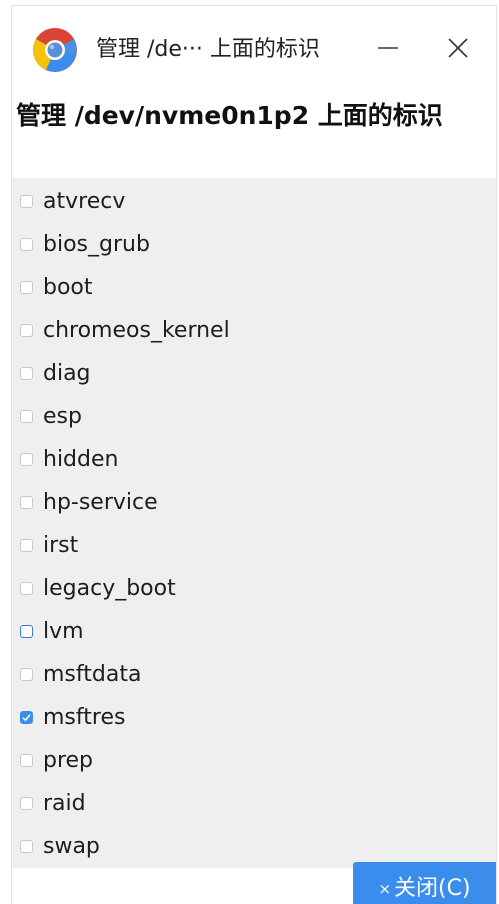 Image resolution: width=499 pixels, height=904 pixels. What do you see at coordinates (254, 717) in the screenshot?
I see `flag-item-msftres: msftres` at bounding box center [254, 717].